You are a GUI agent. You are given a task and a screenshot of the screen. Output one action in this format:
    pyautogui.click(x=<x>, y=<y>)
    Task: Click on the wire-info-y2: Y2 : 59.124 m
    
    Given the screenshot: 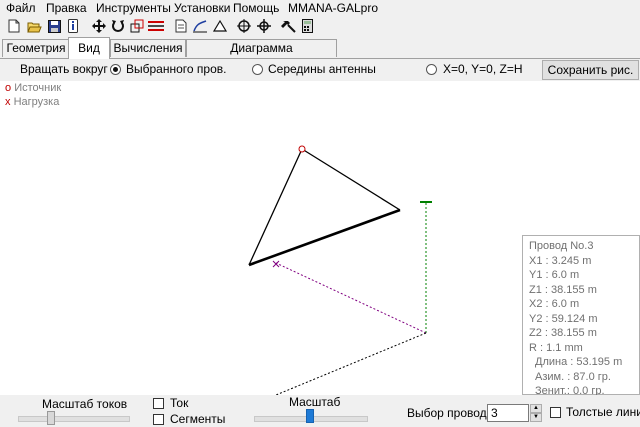 What is the action you would take?
    pyautogui.click(x=563, y=318)
    